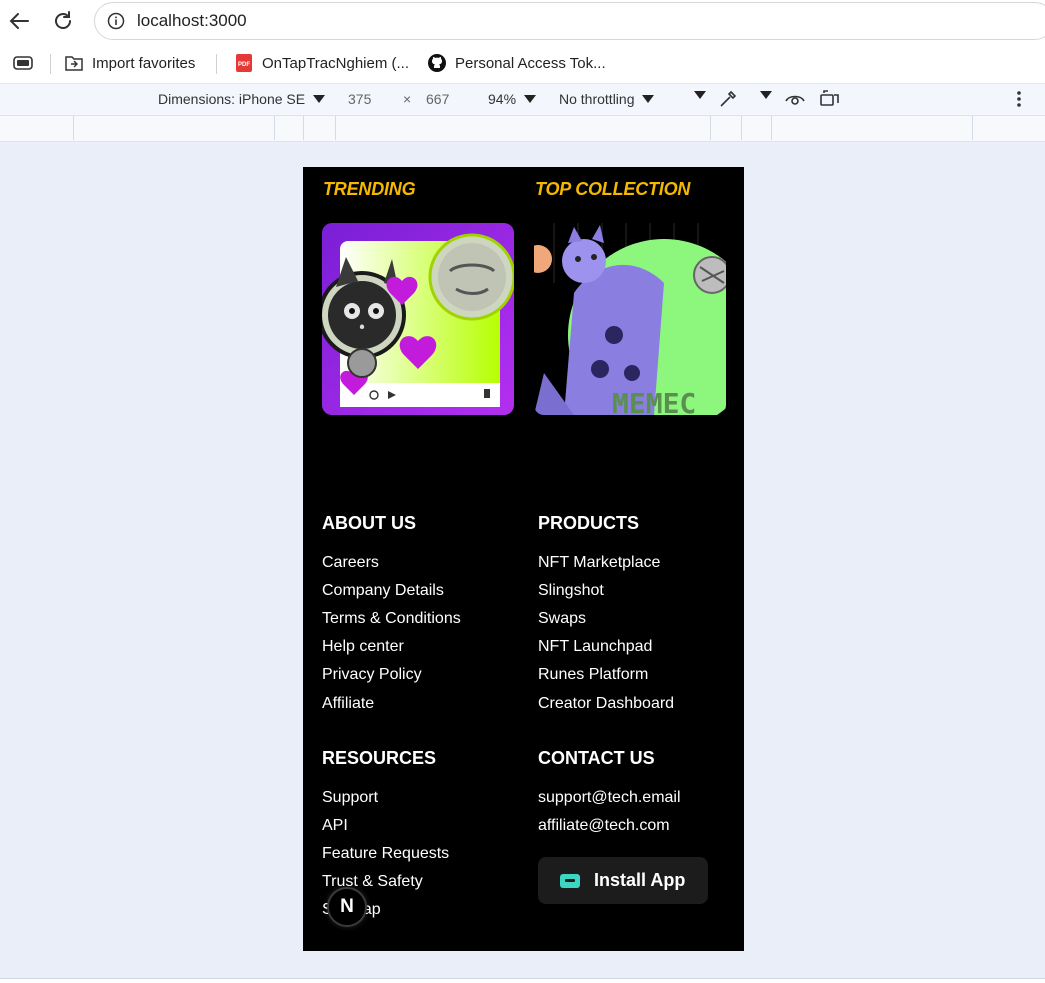 Image resolution: width=1045 pixels, height=983 pixels. I want to click on link-nft-launchpad: NFT Launchpad, so click(595, 647).